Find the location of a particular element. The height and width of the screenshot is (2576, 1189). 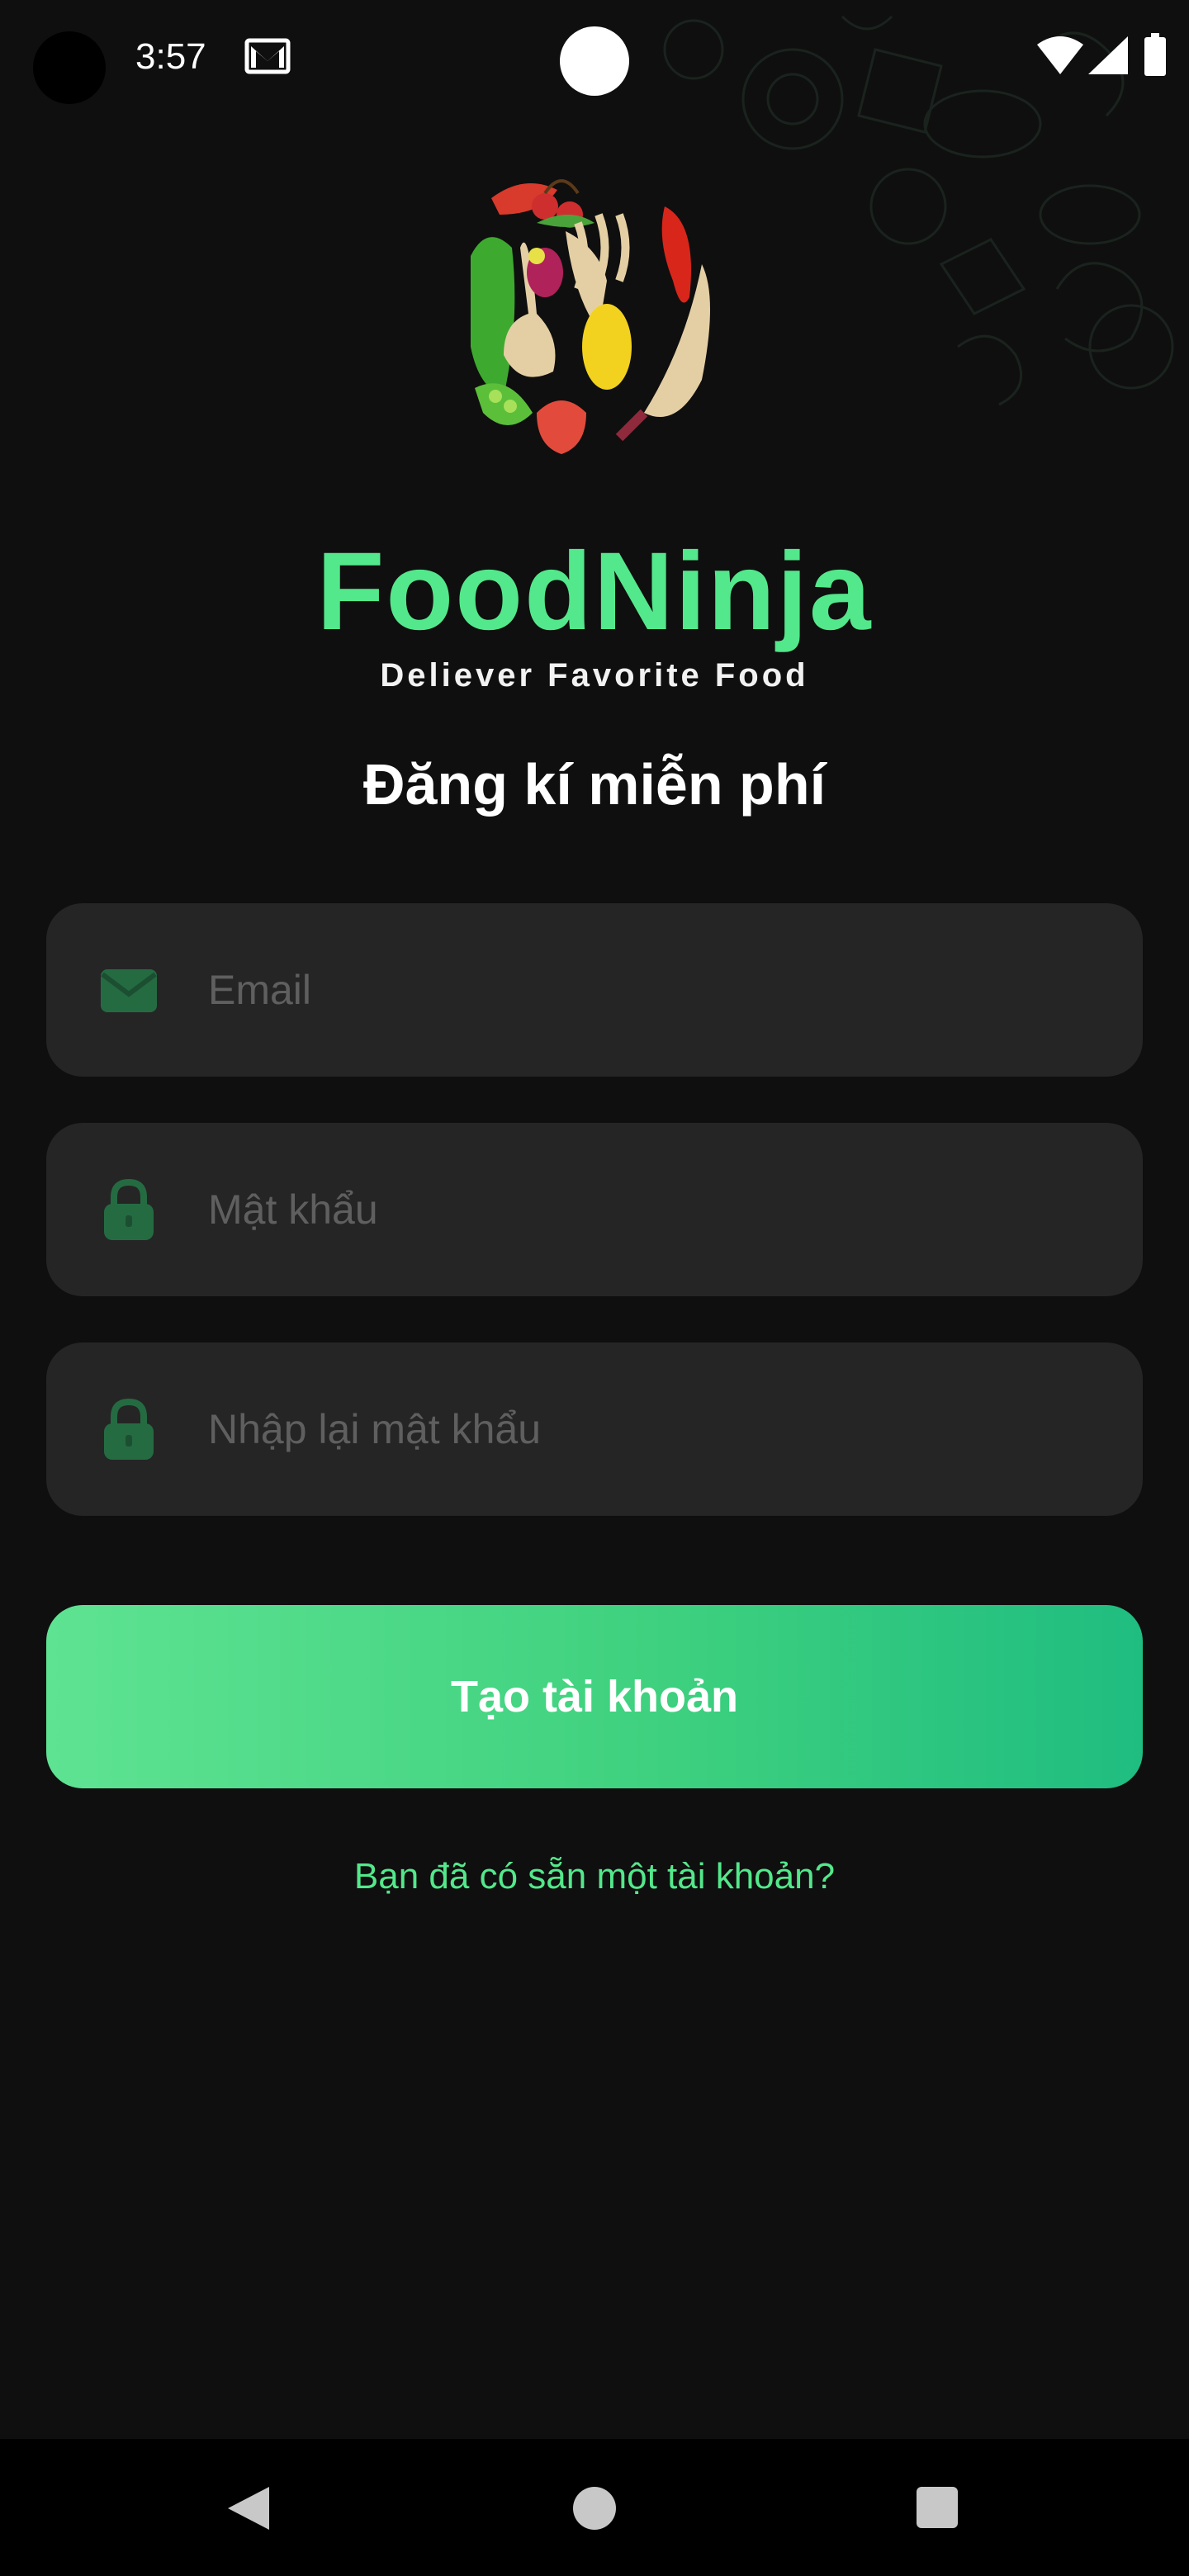

signal-icon is located at coordinates (1108, 55).